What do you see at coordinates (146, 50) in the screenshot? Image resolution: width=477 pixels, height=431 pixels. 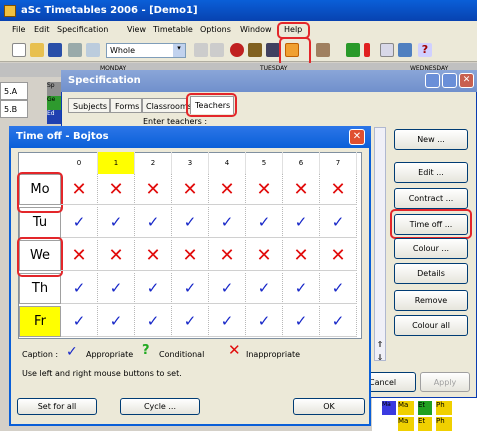 I see `view-select: Whole ▾` at bounding box center [146, 50].